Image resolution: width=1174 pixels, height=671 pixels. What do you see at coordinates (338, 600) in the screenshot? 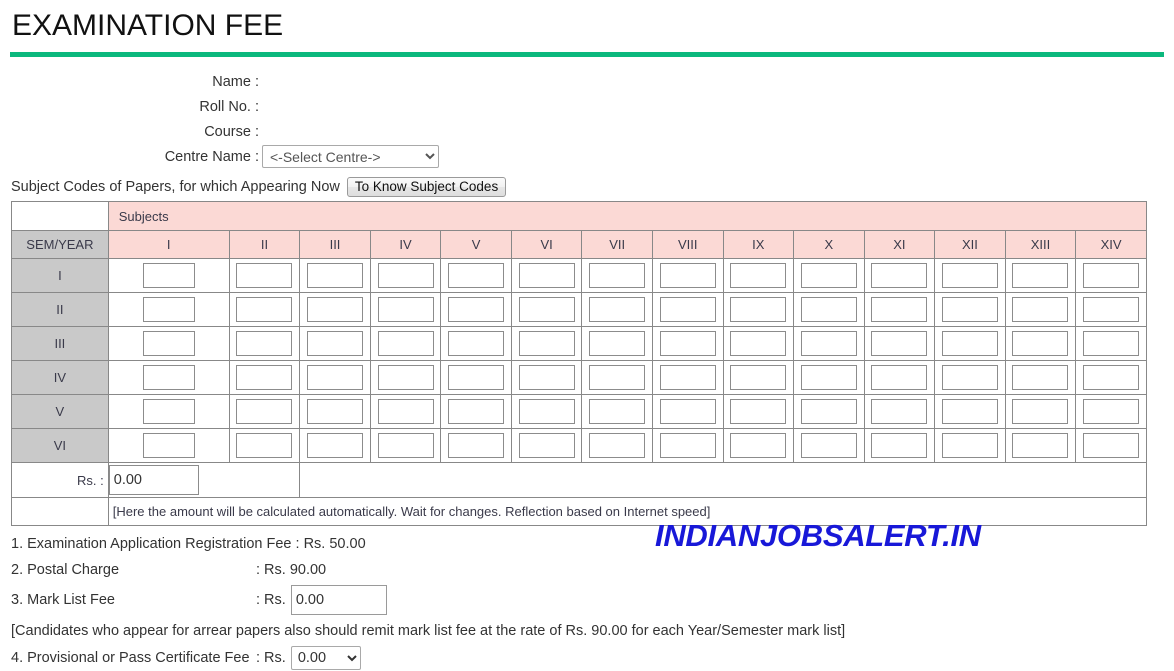
I see `mark-list-fee-input` at bounding box center [338, 600].